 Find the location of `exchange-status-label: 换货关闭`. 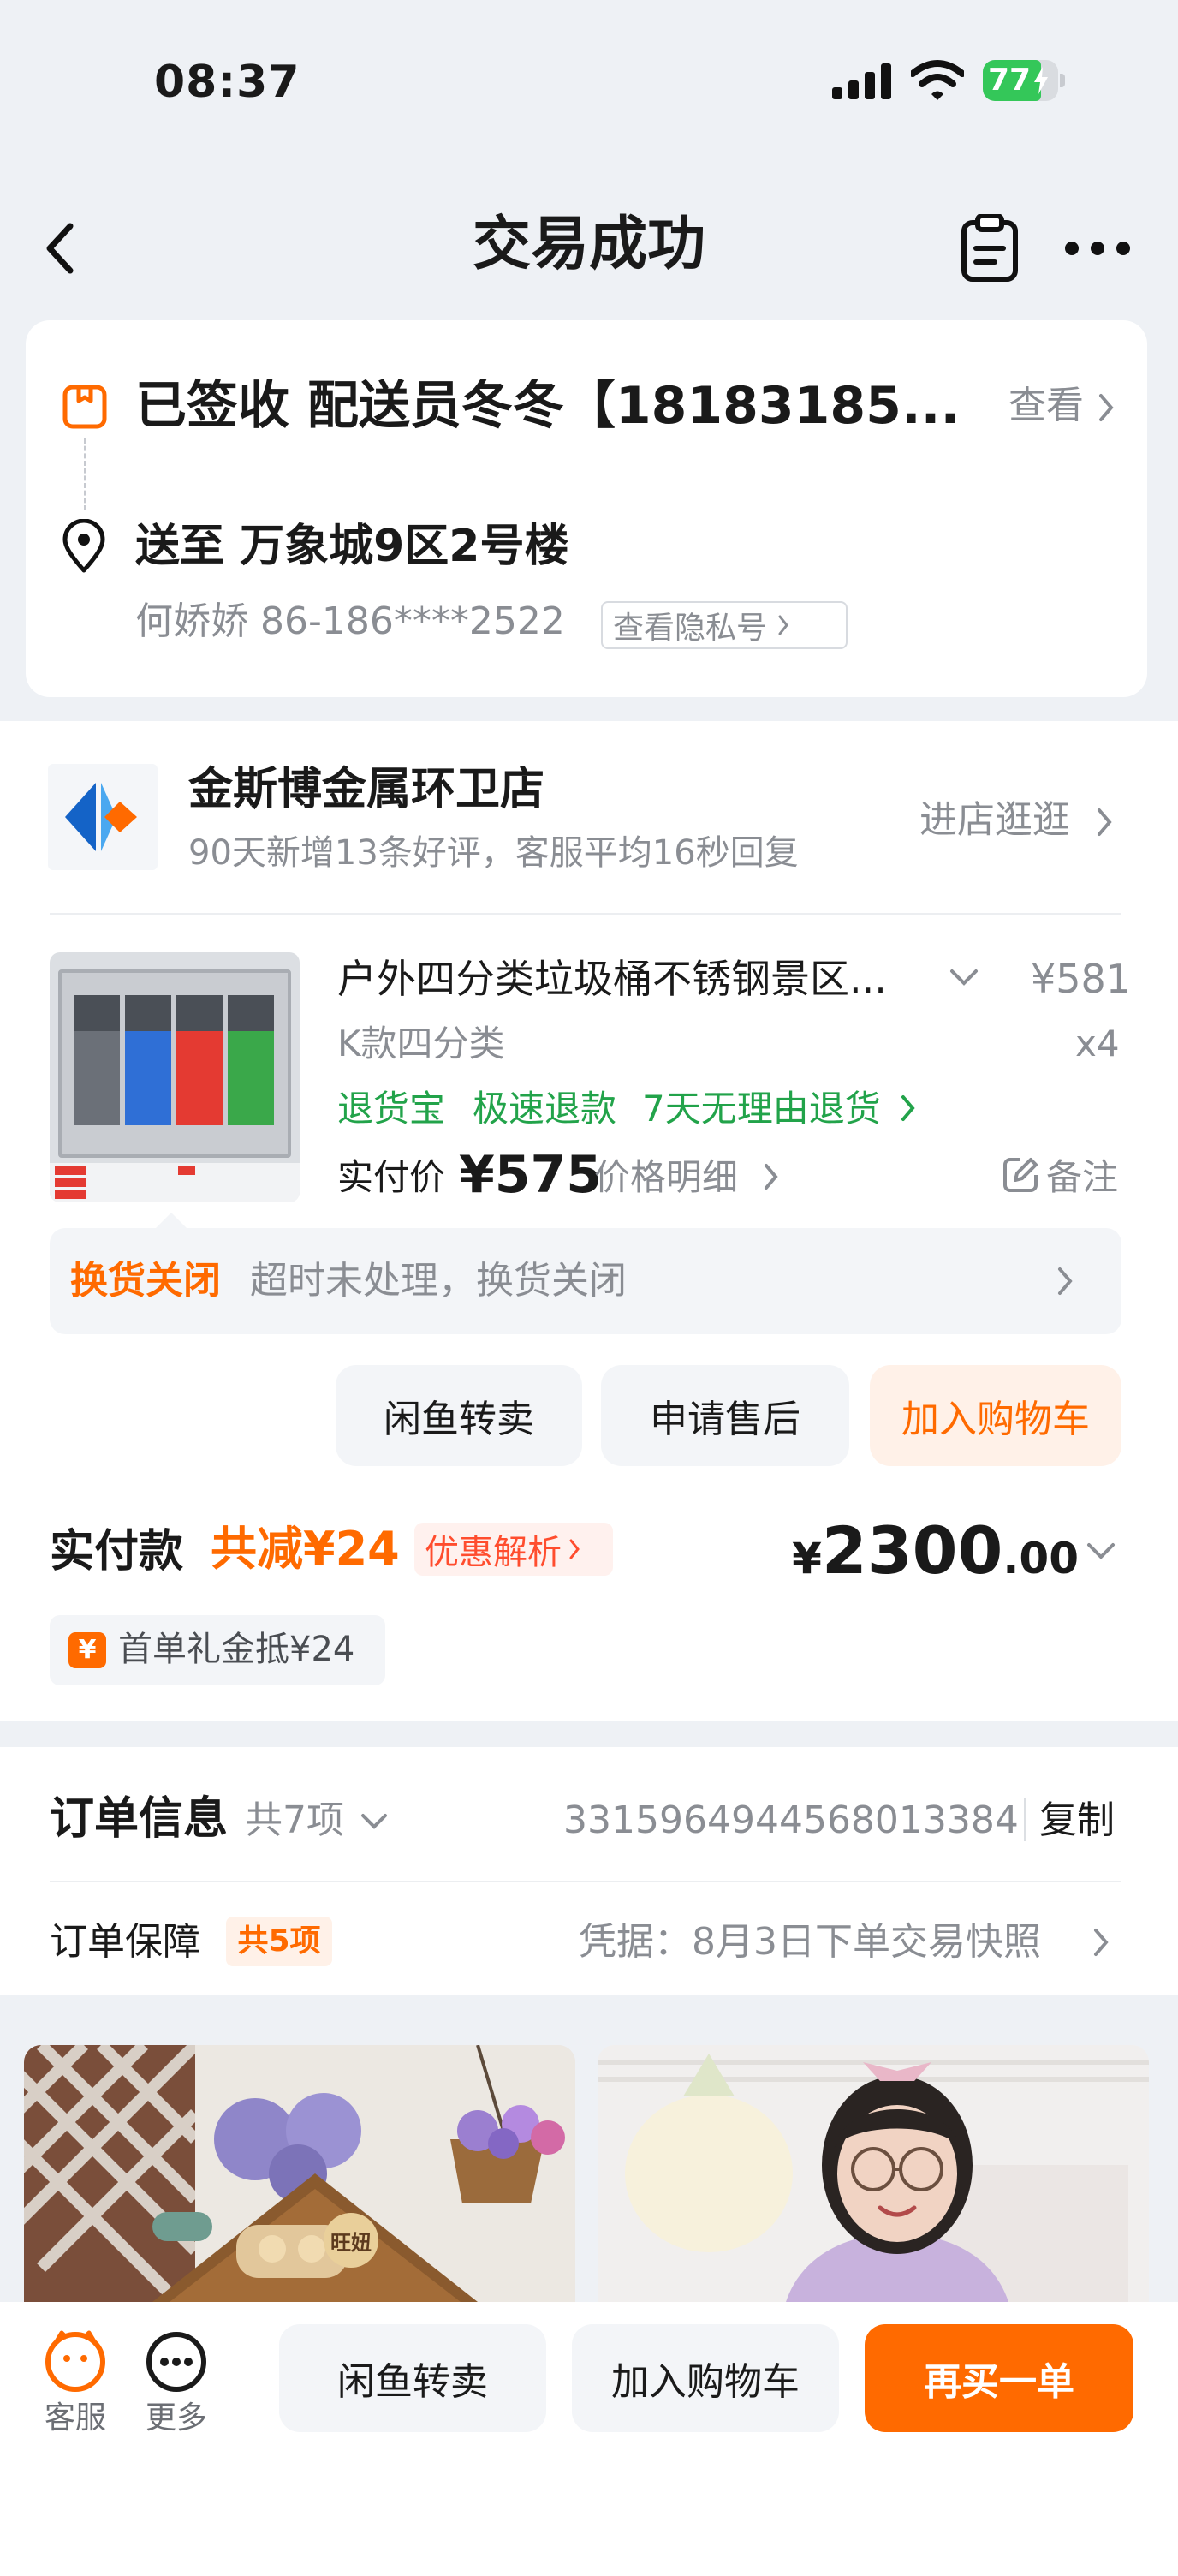

exchange-status-label: 换货关闭 is located at coordinates (145, 1281).